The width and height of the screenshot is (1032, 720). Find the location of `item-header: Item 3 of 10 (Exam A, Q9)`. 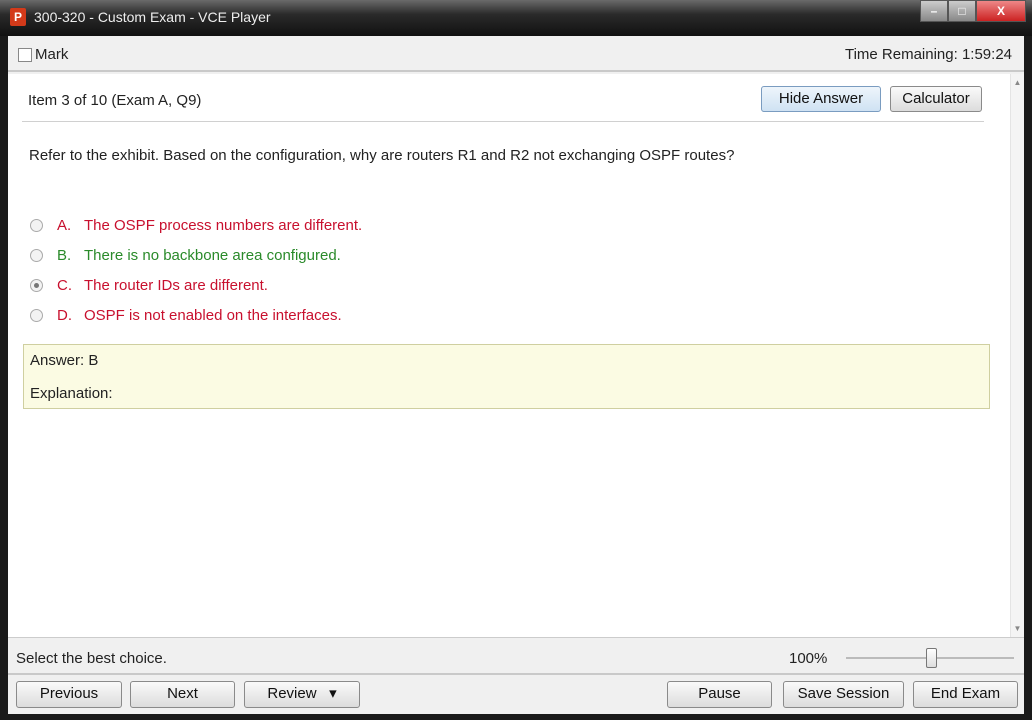

item-header: Item 3 of 10 (Exam A, Q9) is located at coordinates (115, 100).